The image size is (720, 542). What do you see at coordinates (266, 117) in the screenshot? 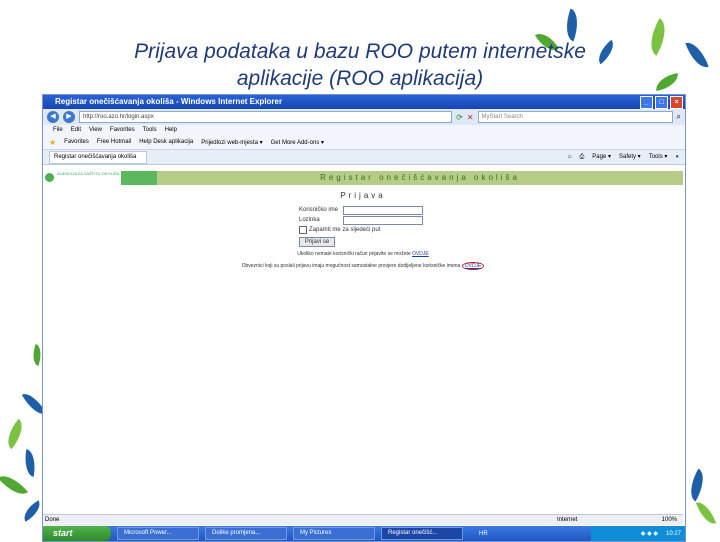
I see `url-input: http://roo.azo.hr/login.aspx` at bounding box center [266, 117].